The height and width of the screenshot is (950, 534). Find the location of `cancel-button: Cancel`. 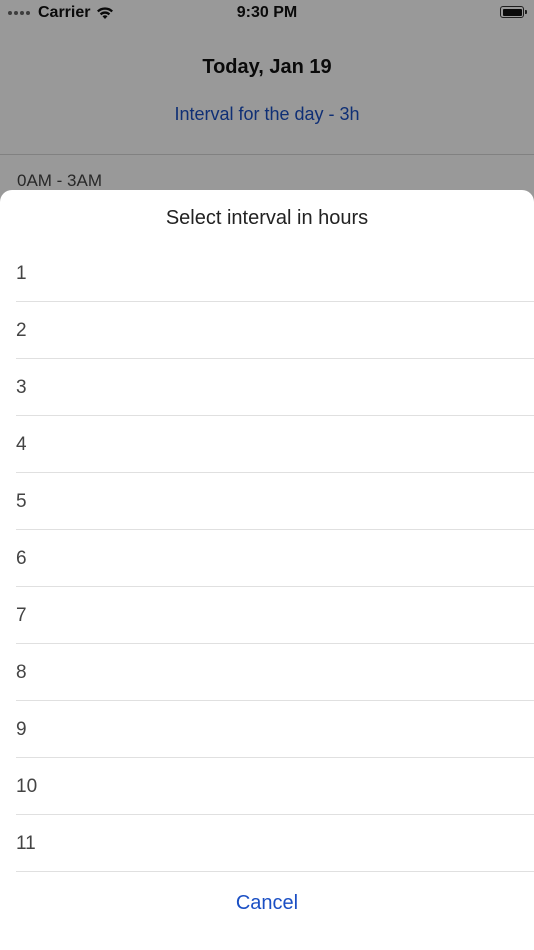

cancel-button: Cancel is located at coordinates (267, 903).